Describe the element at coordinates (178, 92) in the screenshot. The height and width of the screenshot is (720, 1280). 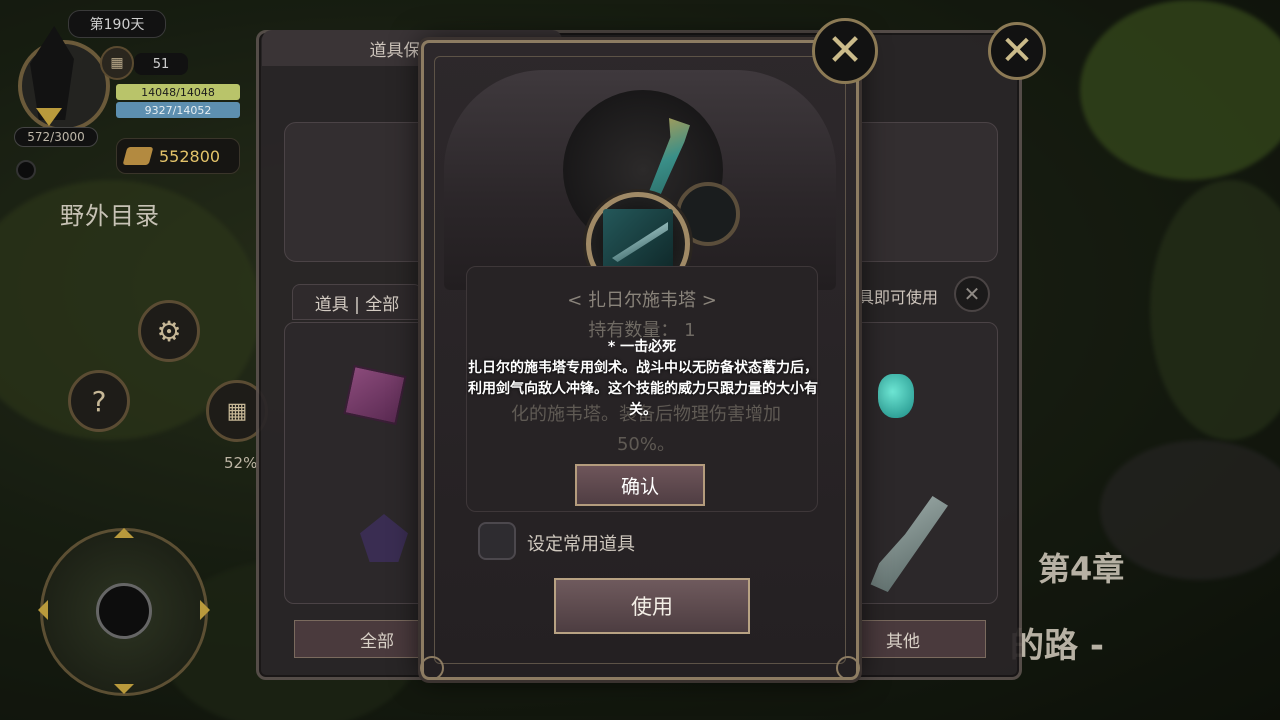
I see `hp-bar: 14048/14048` at that location.